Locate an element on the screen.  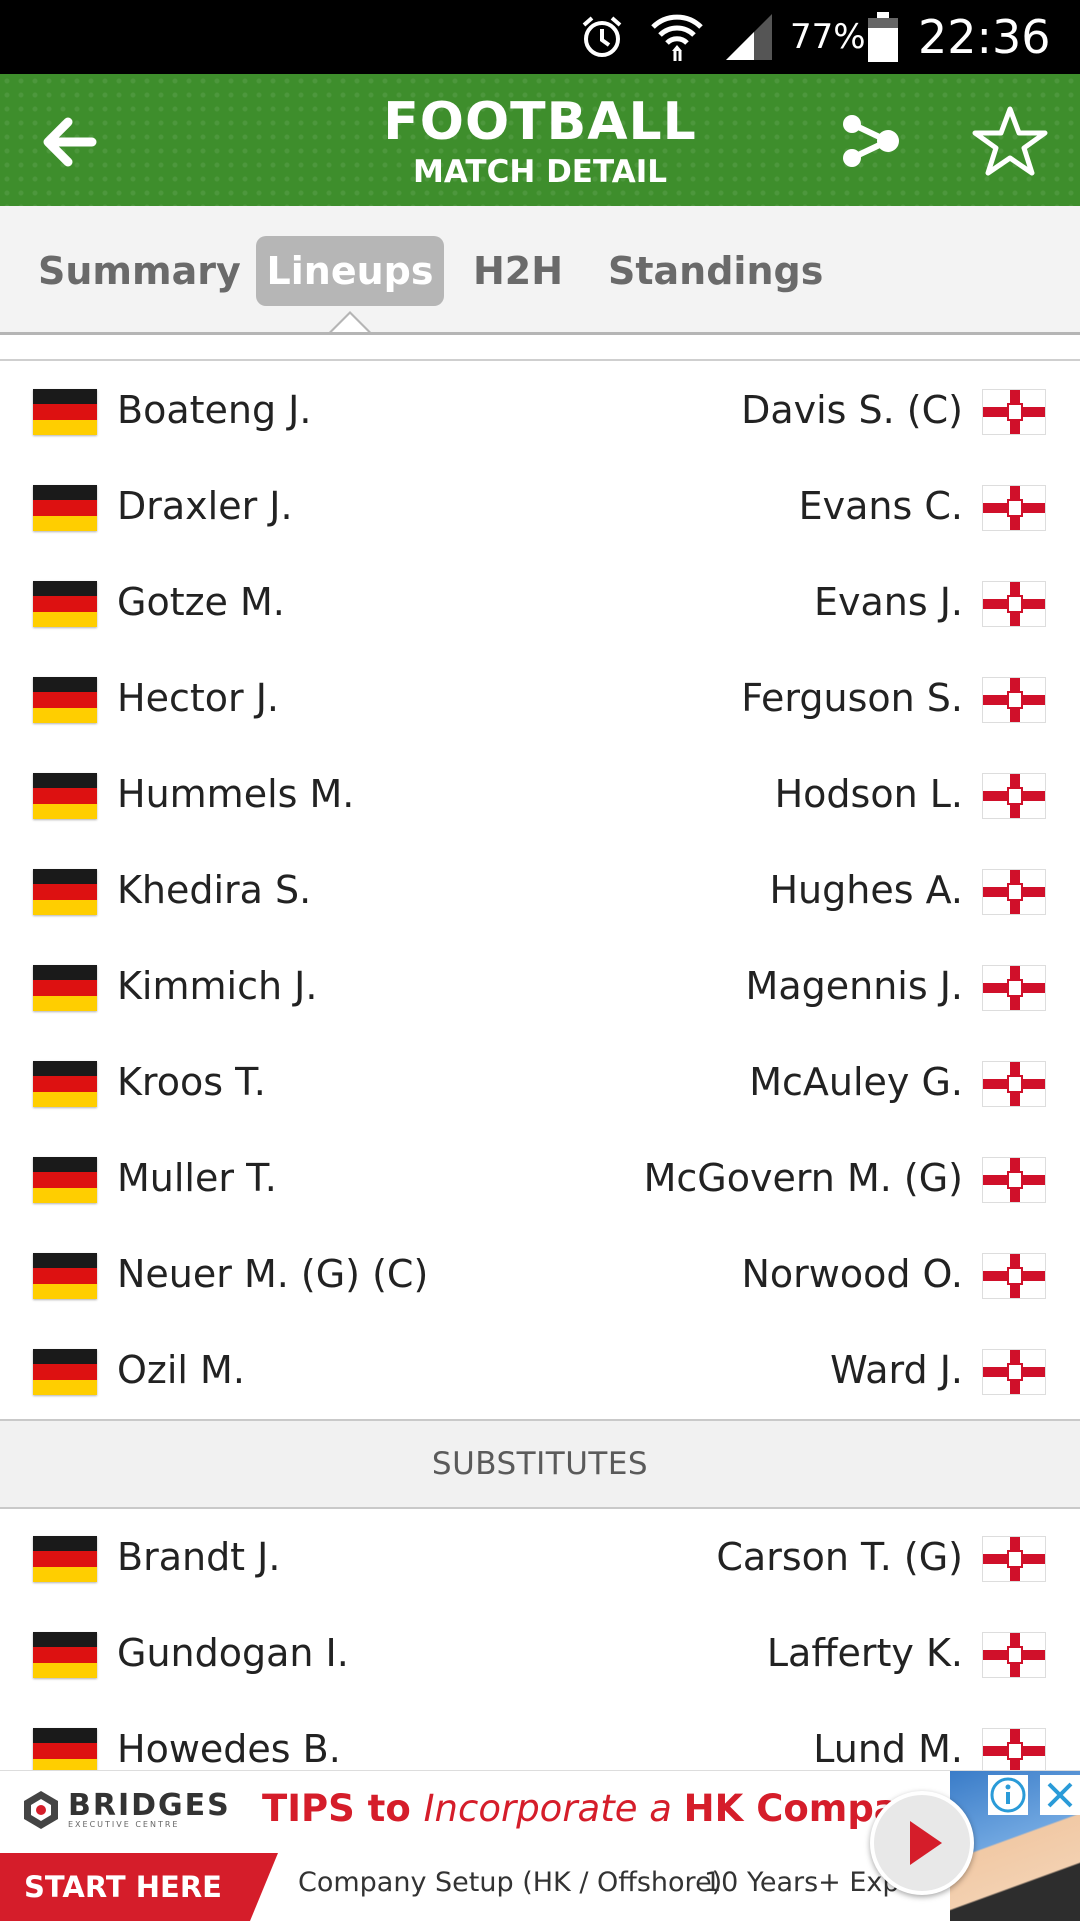
tab-h2h: H2H is located at coordinates (518, 271).